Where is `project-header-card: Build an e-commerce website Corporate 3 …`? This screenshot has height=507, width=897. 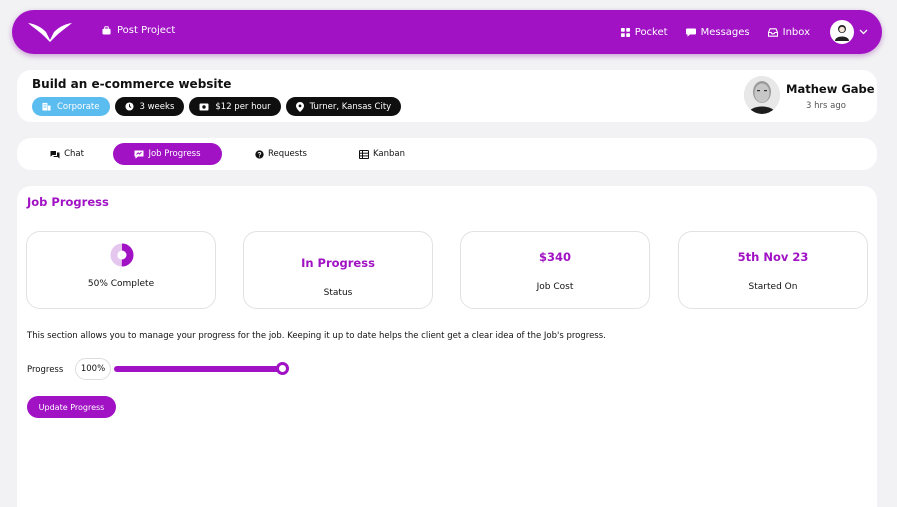 project-header-card: Build an e-commerce website Corporate 3 … is located at coordinates (447, 96).